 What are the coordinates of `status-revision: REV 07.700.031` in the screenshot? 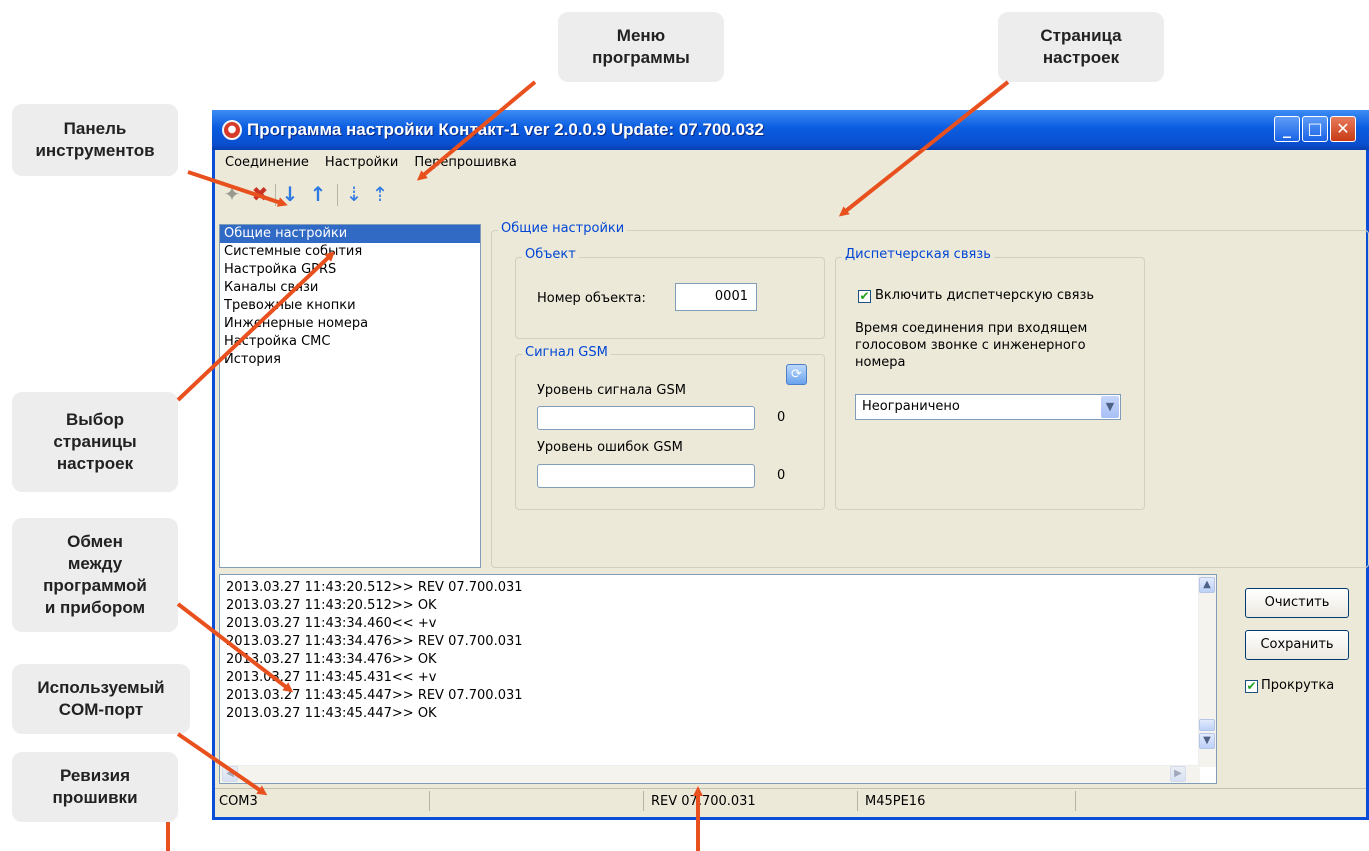 It's located at (703, 801).